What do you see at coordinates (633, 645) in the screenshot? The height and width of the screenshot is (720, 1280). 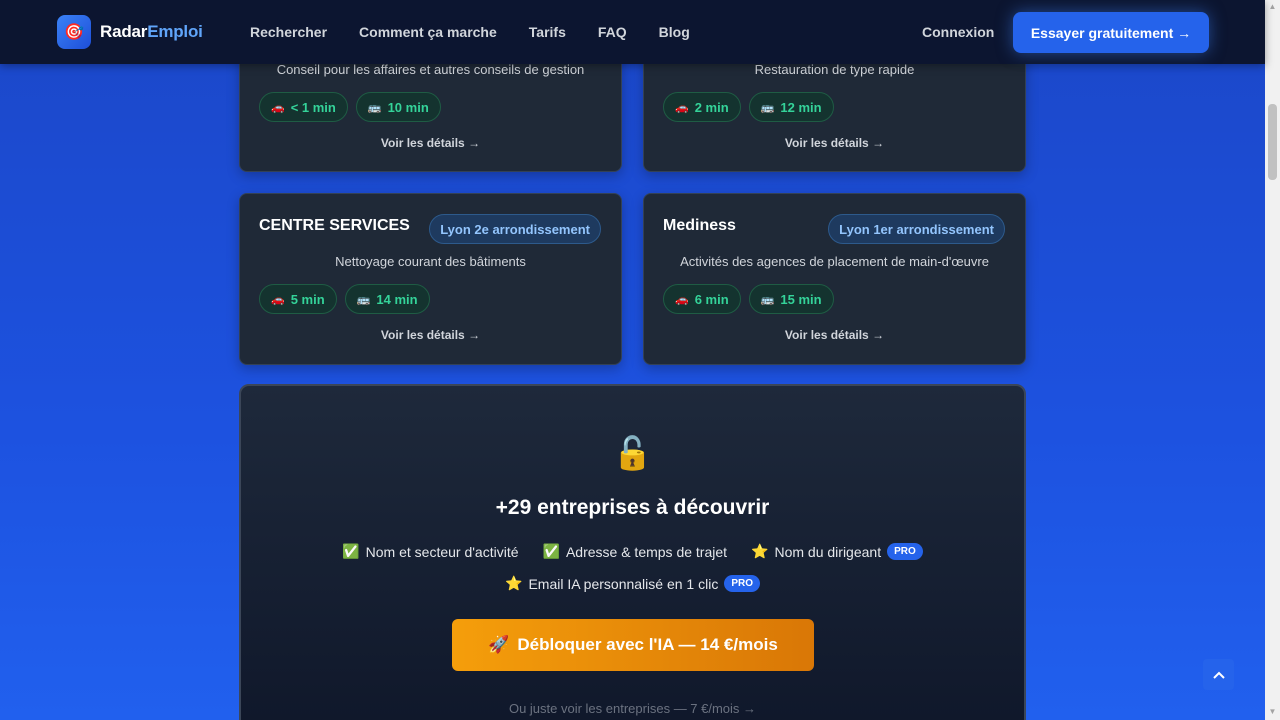 I see `unlock-ai-button: 🚀 Débloquer avec l'IA — 14 €/mois` at bounding box center [633, 645].